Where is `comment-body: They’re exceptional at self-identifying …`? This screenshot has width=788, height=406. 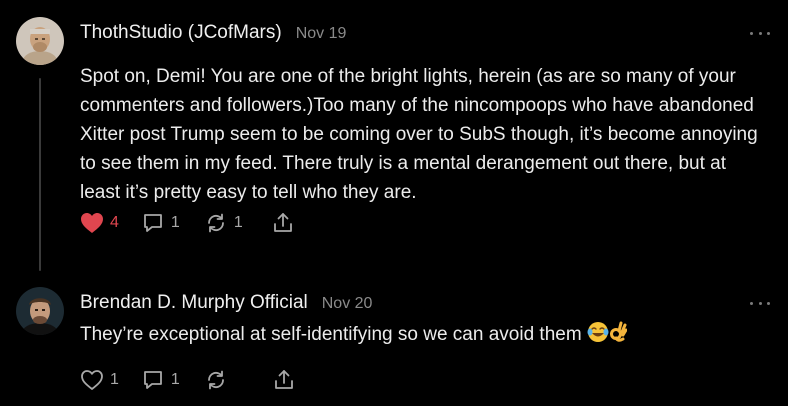 comment-body: They’re exceptional at self-identifying … is located at coordinates (420, 336).